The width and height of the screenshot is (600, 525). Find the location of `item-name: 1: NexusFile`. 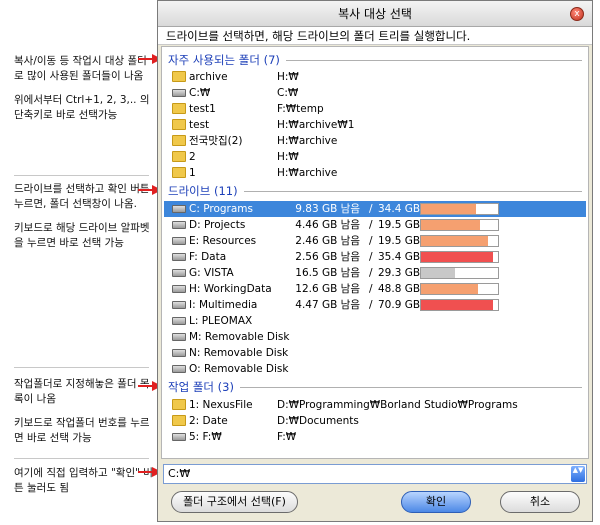

item-name: 1: NexusFile is located at coordinates (221, 405).